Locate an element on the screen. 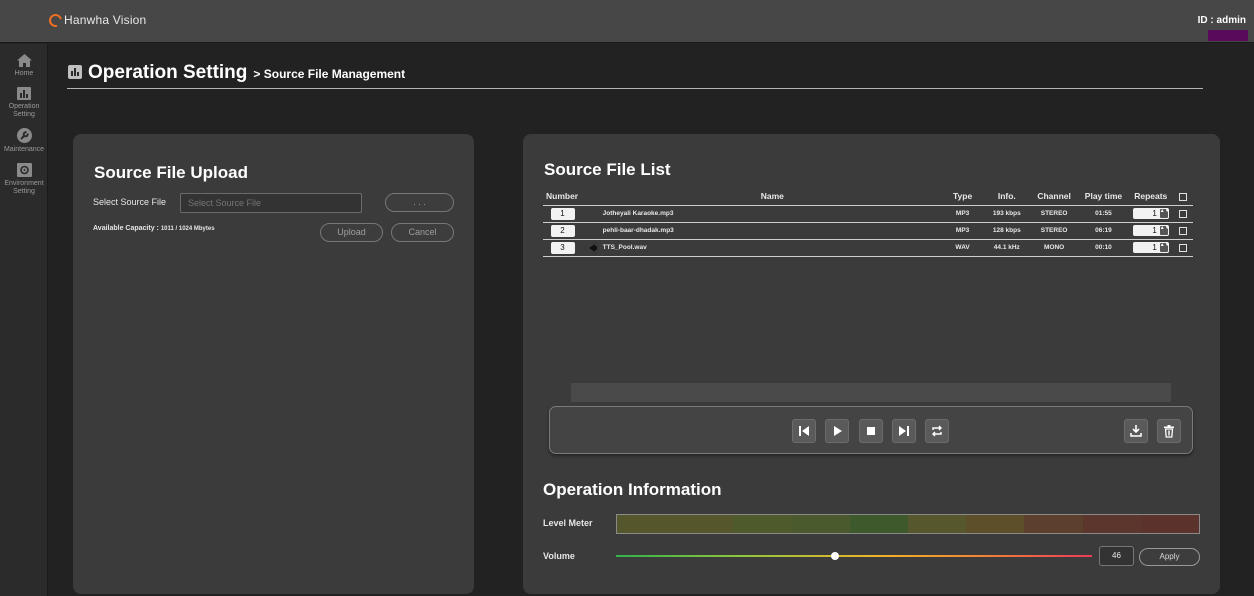 The height and width of the screenshot is (596, 1254). repeat-button is located at coordinates (937, 431).